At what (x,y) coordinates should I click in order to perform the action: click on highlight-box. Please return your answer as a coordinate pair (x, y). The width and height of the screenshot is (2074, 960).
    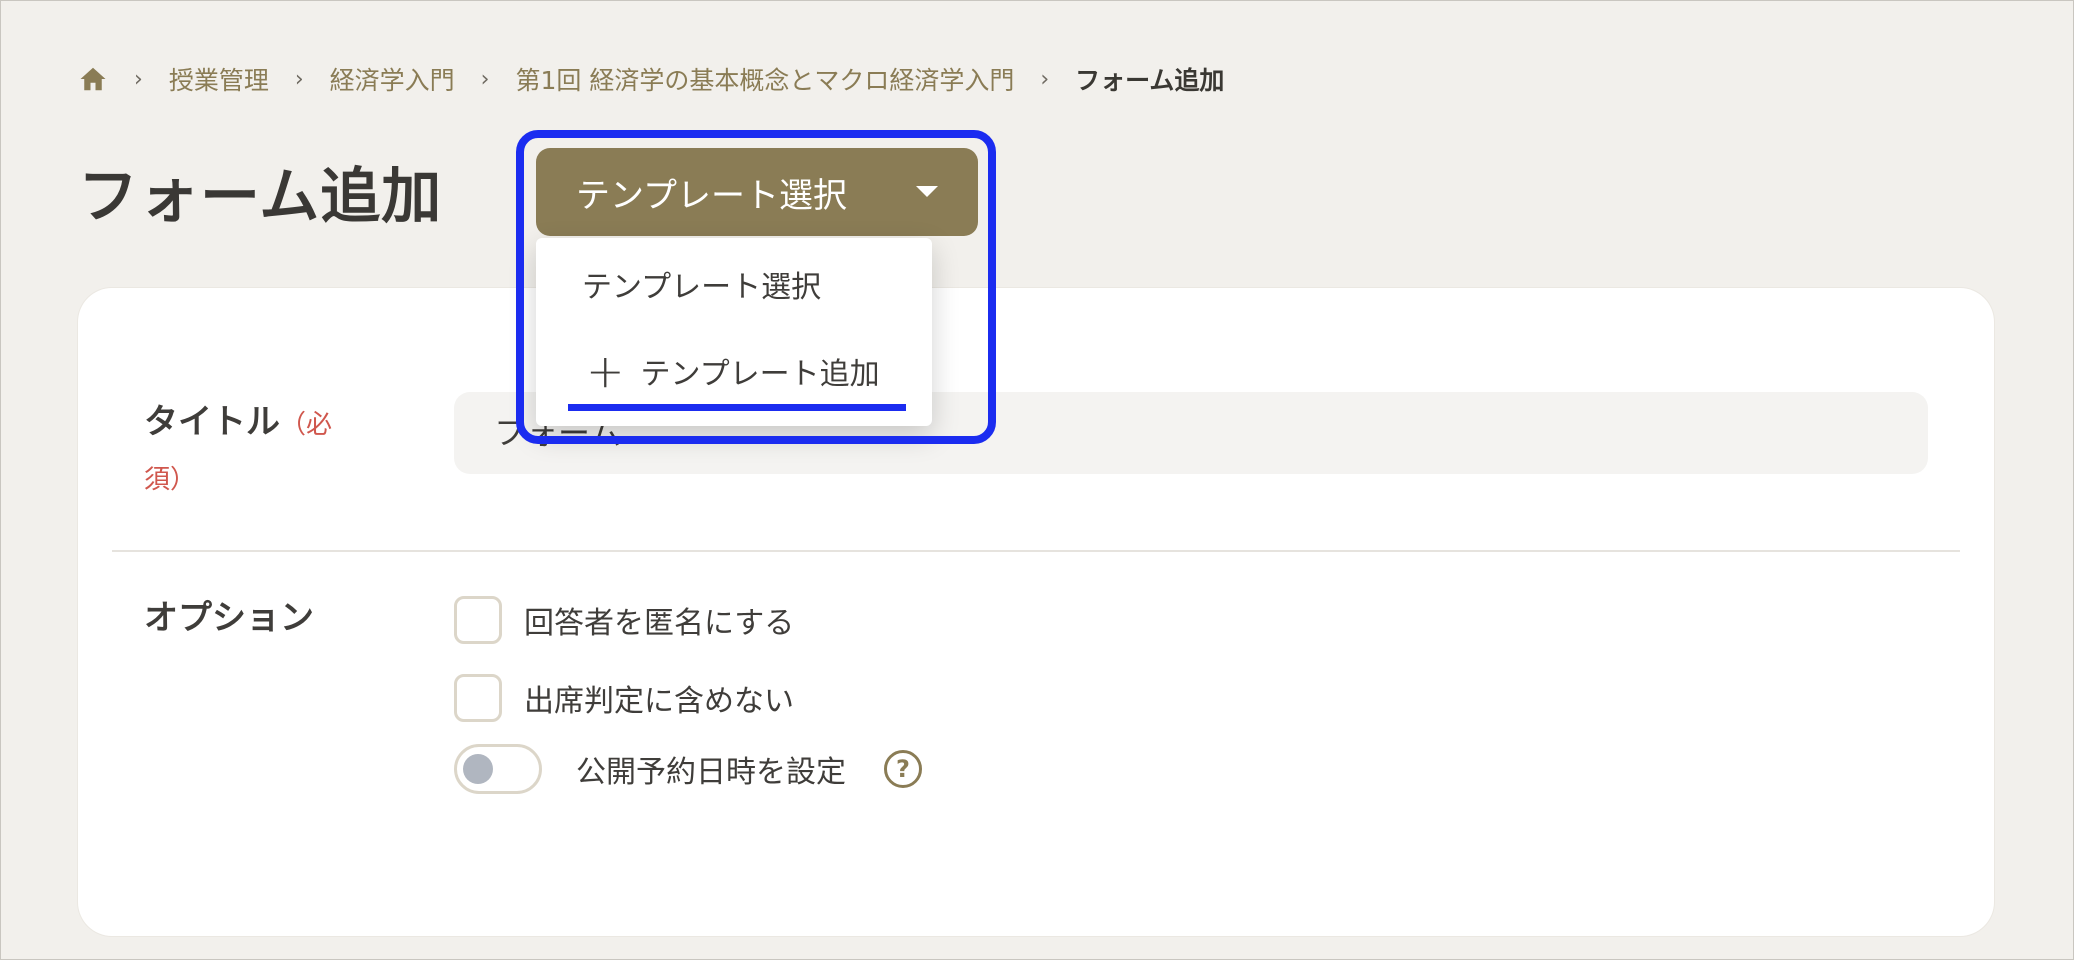
    Looking at the image, I should click on (756, 287).